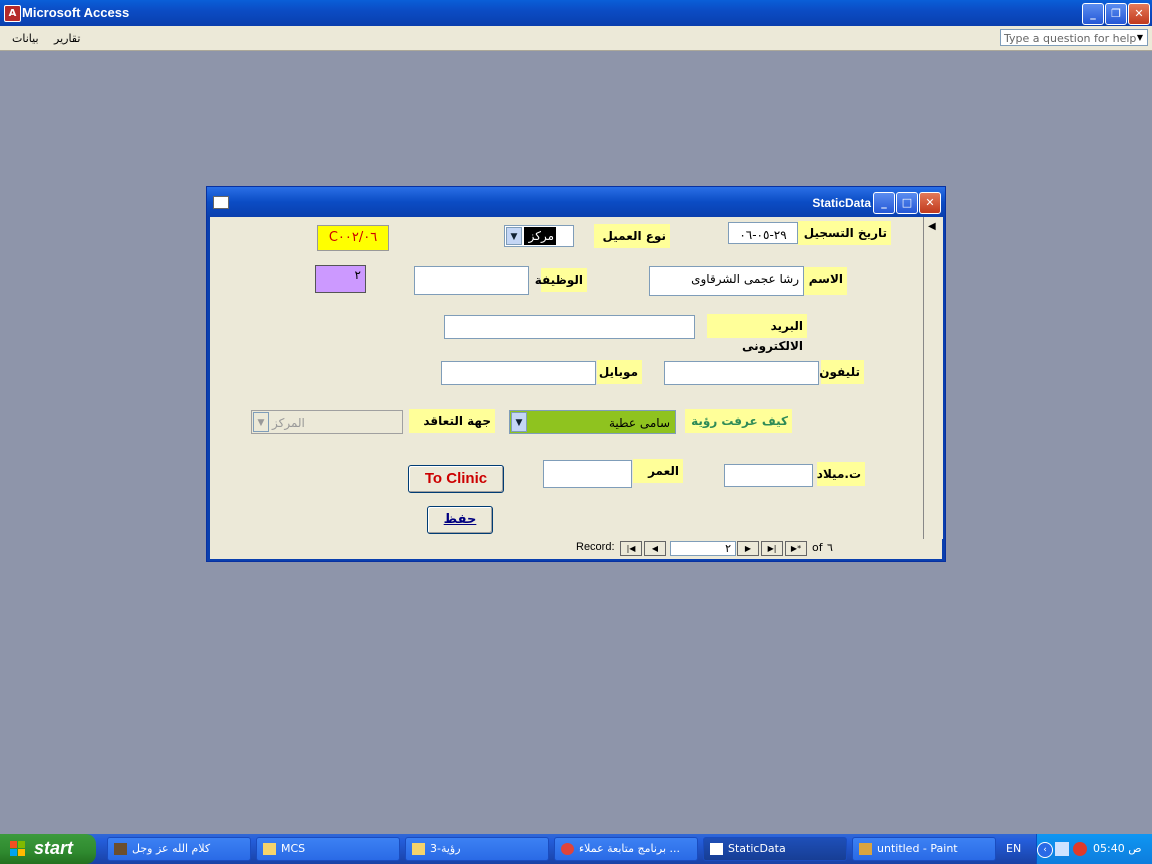  Describe the element at coordinates (595, 547) in the screenshot. I see `record-label: Record:` at that location.